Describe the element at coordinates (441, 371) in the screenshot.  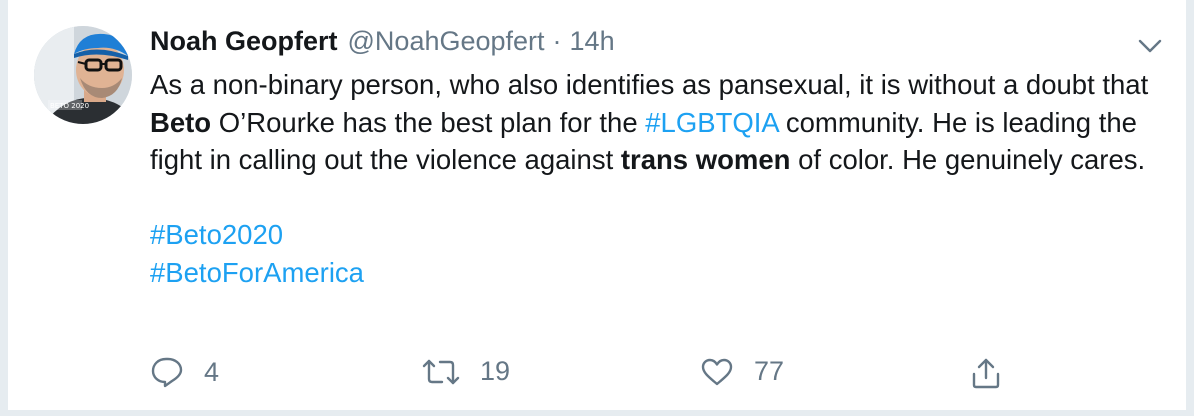
I see `retweet-icon` at that location.